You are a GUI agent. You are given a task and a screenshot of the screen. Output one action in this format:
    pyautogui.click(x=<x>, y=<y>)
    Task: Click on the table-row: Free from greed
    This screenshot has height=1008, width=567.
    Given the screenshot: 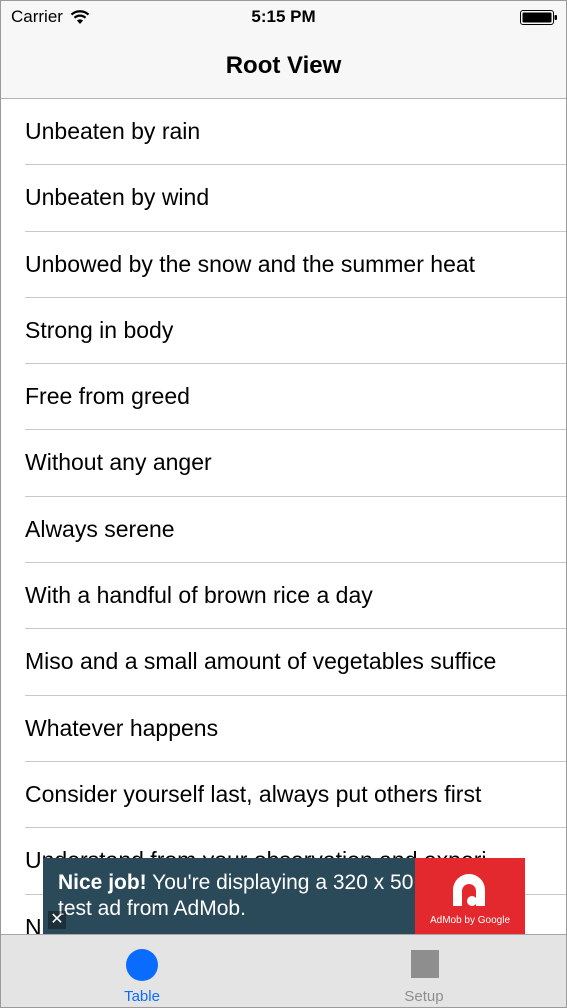 What is the action you would take?
    pyautogui.click(x=283, y=397)
    